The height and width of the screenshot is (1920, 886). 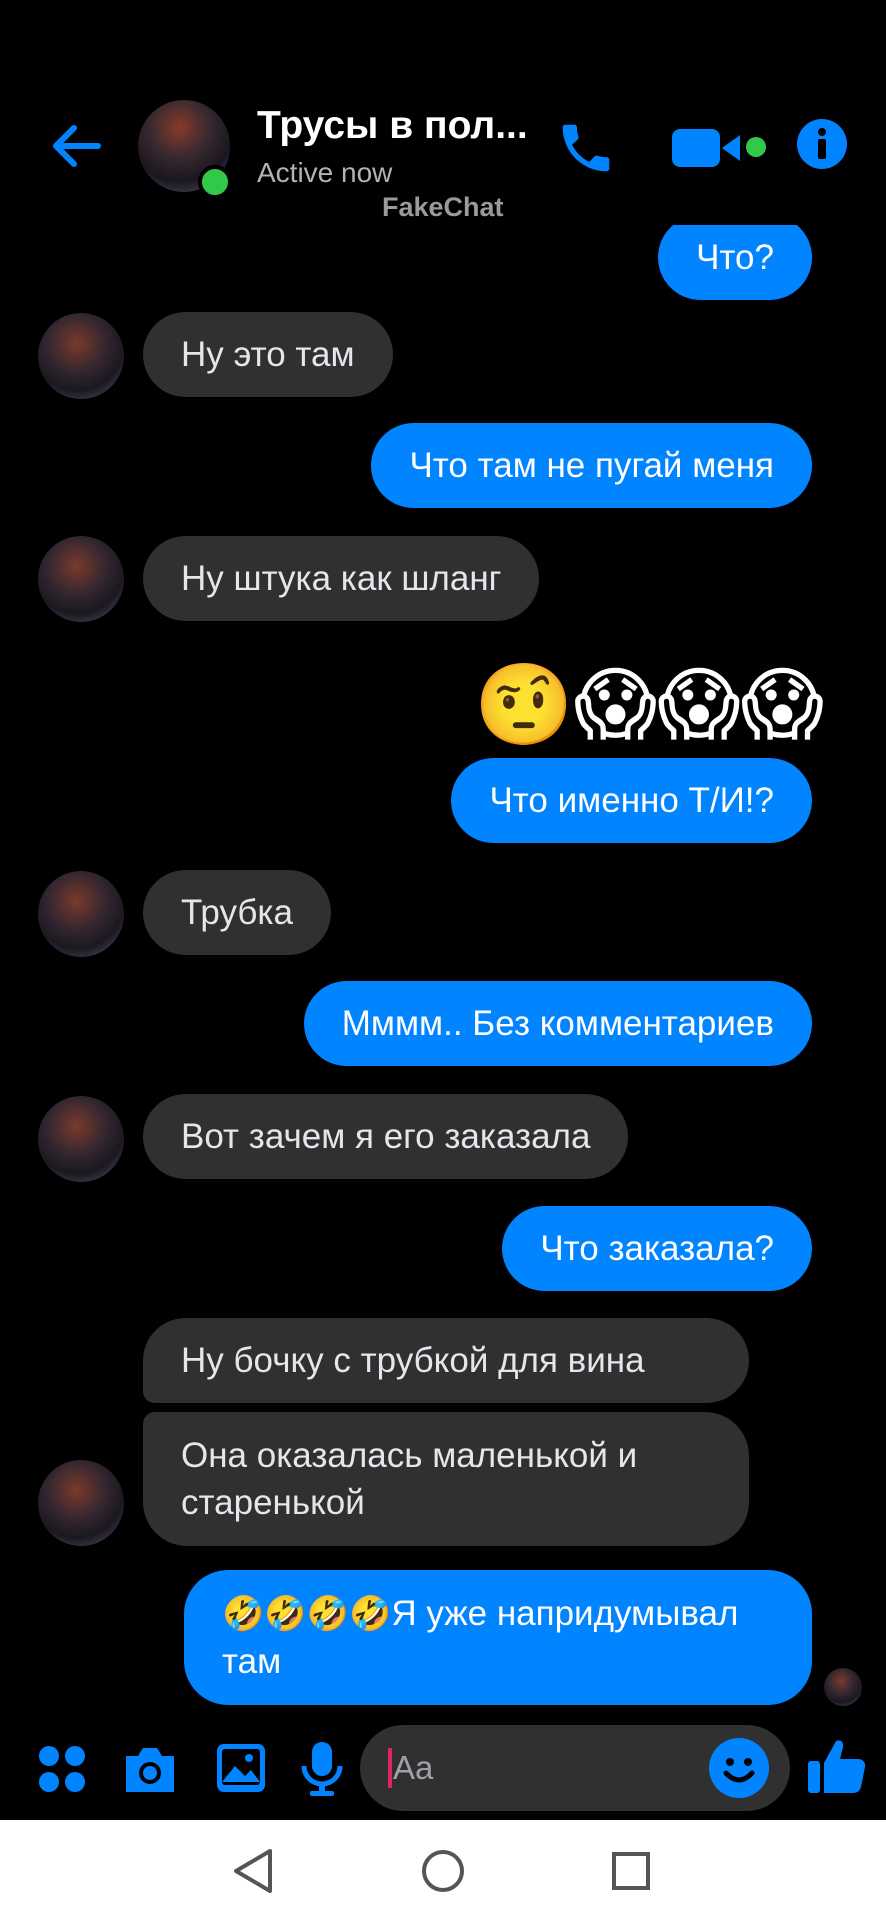 I want to click on message-bubble-outgoing: Мммм.. Без комментариев, so click(x=557, y=1023).